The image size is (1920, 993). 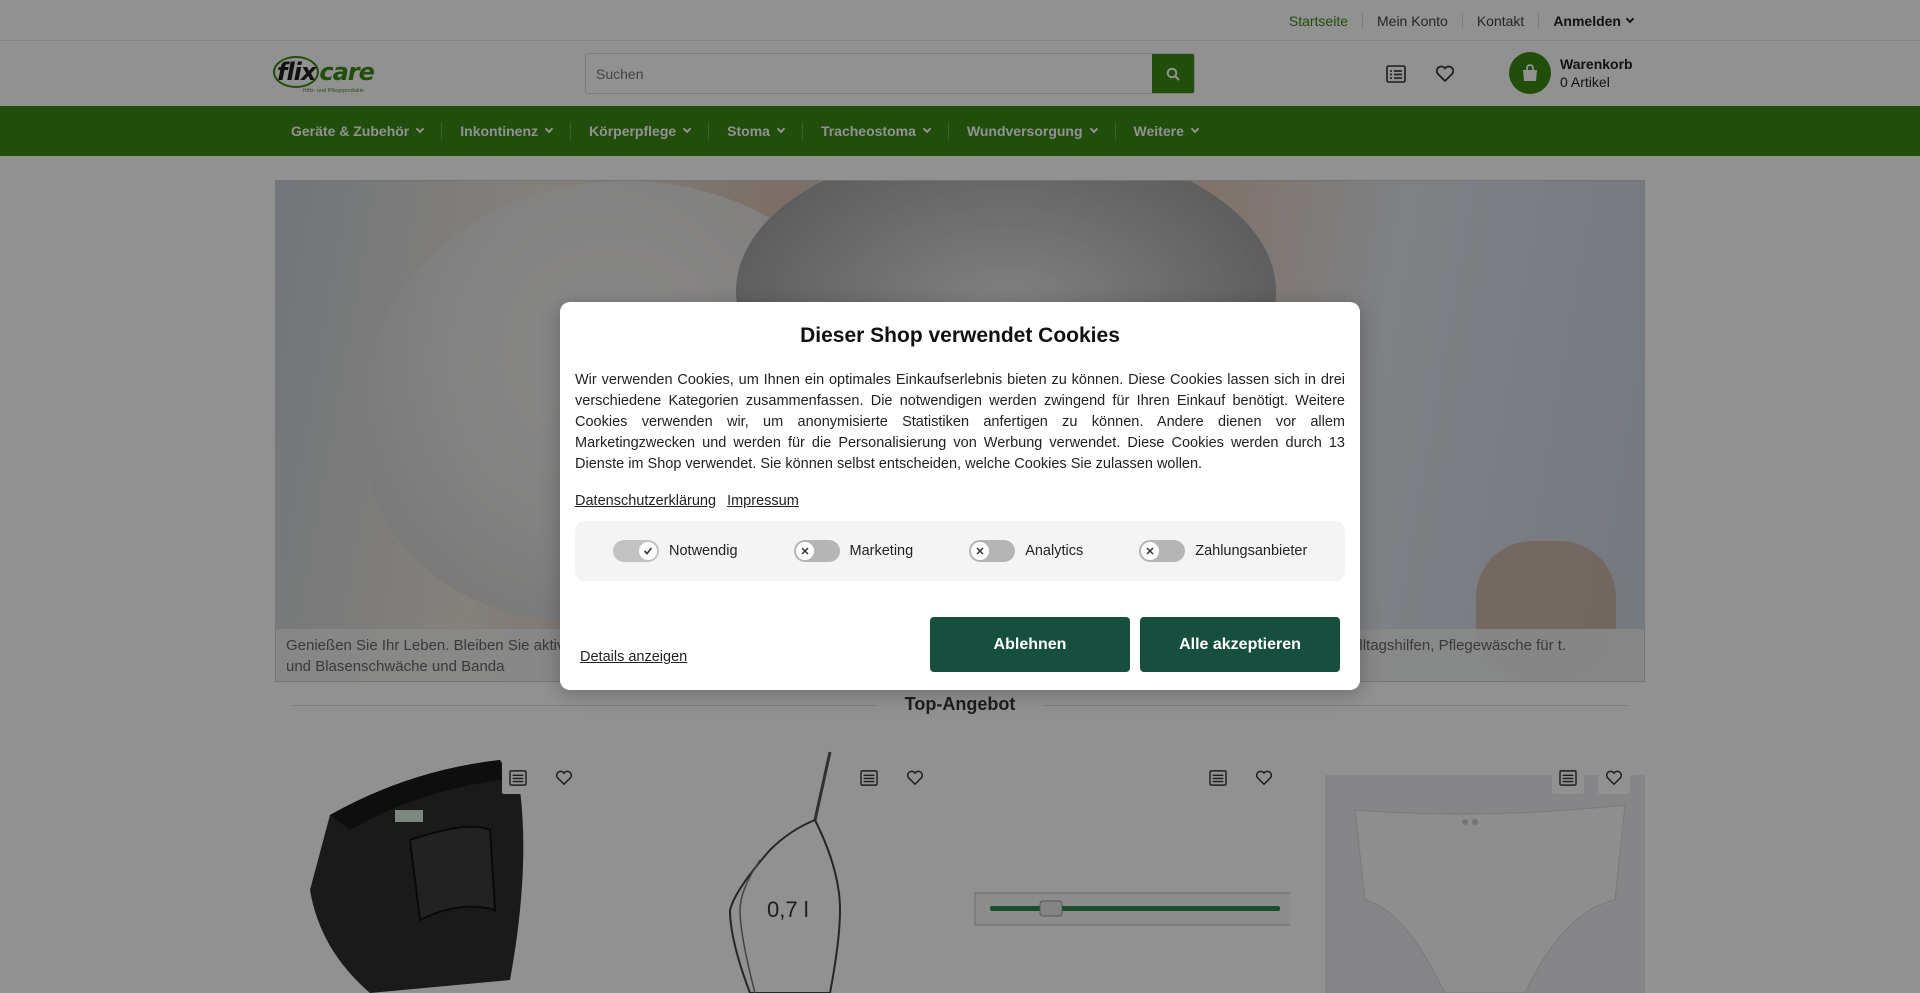 I want to click on imprint-link: Impressum, so click(x=763, y=501).